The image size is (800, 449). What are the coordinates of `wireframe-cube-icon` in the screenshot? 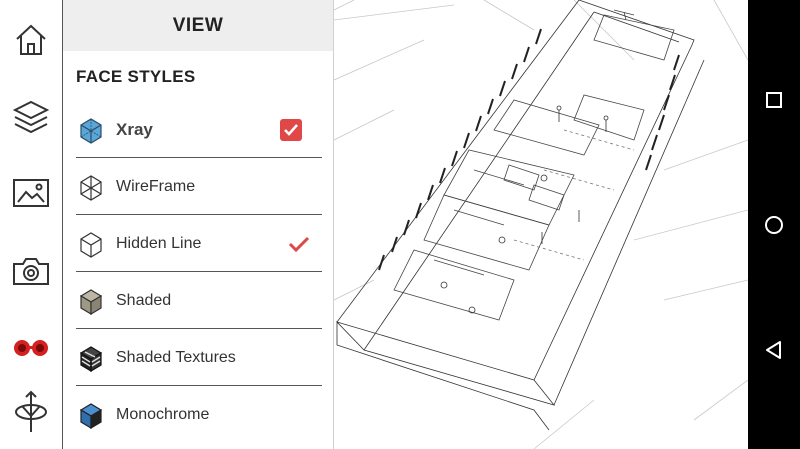 It's located at (91, 187).